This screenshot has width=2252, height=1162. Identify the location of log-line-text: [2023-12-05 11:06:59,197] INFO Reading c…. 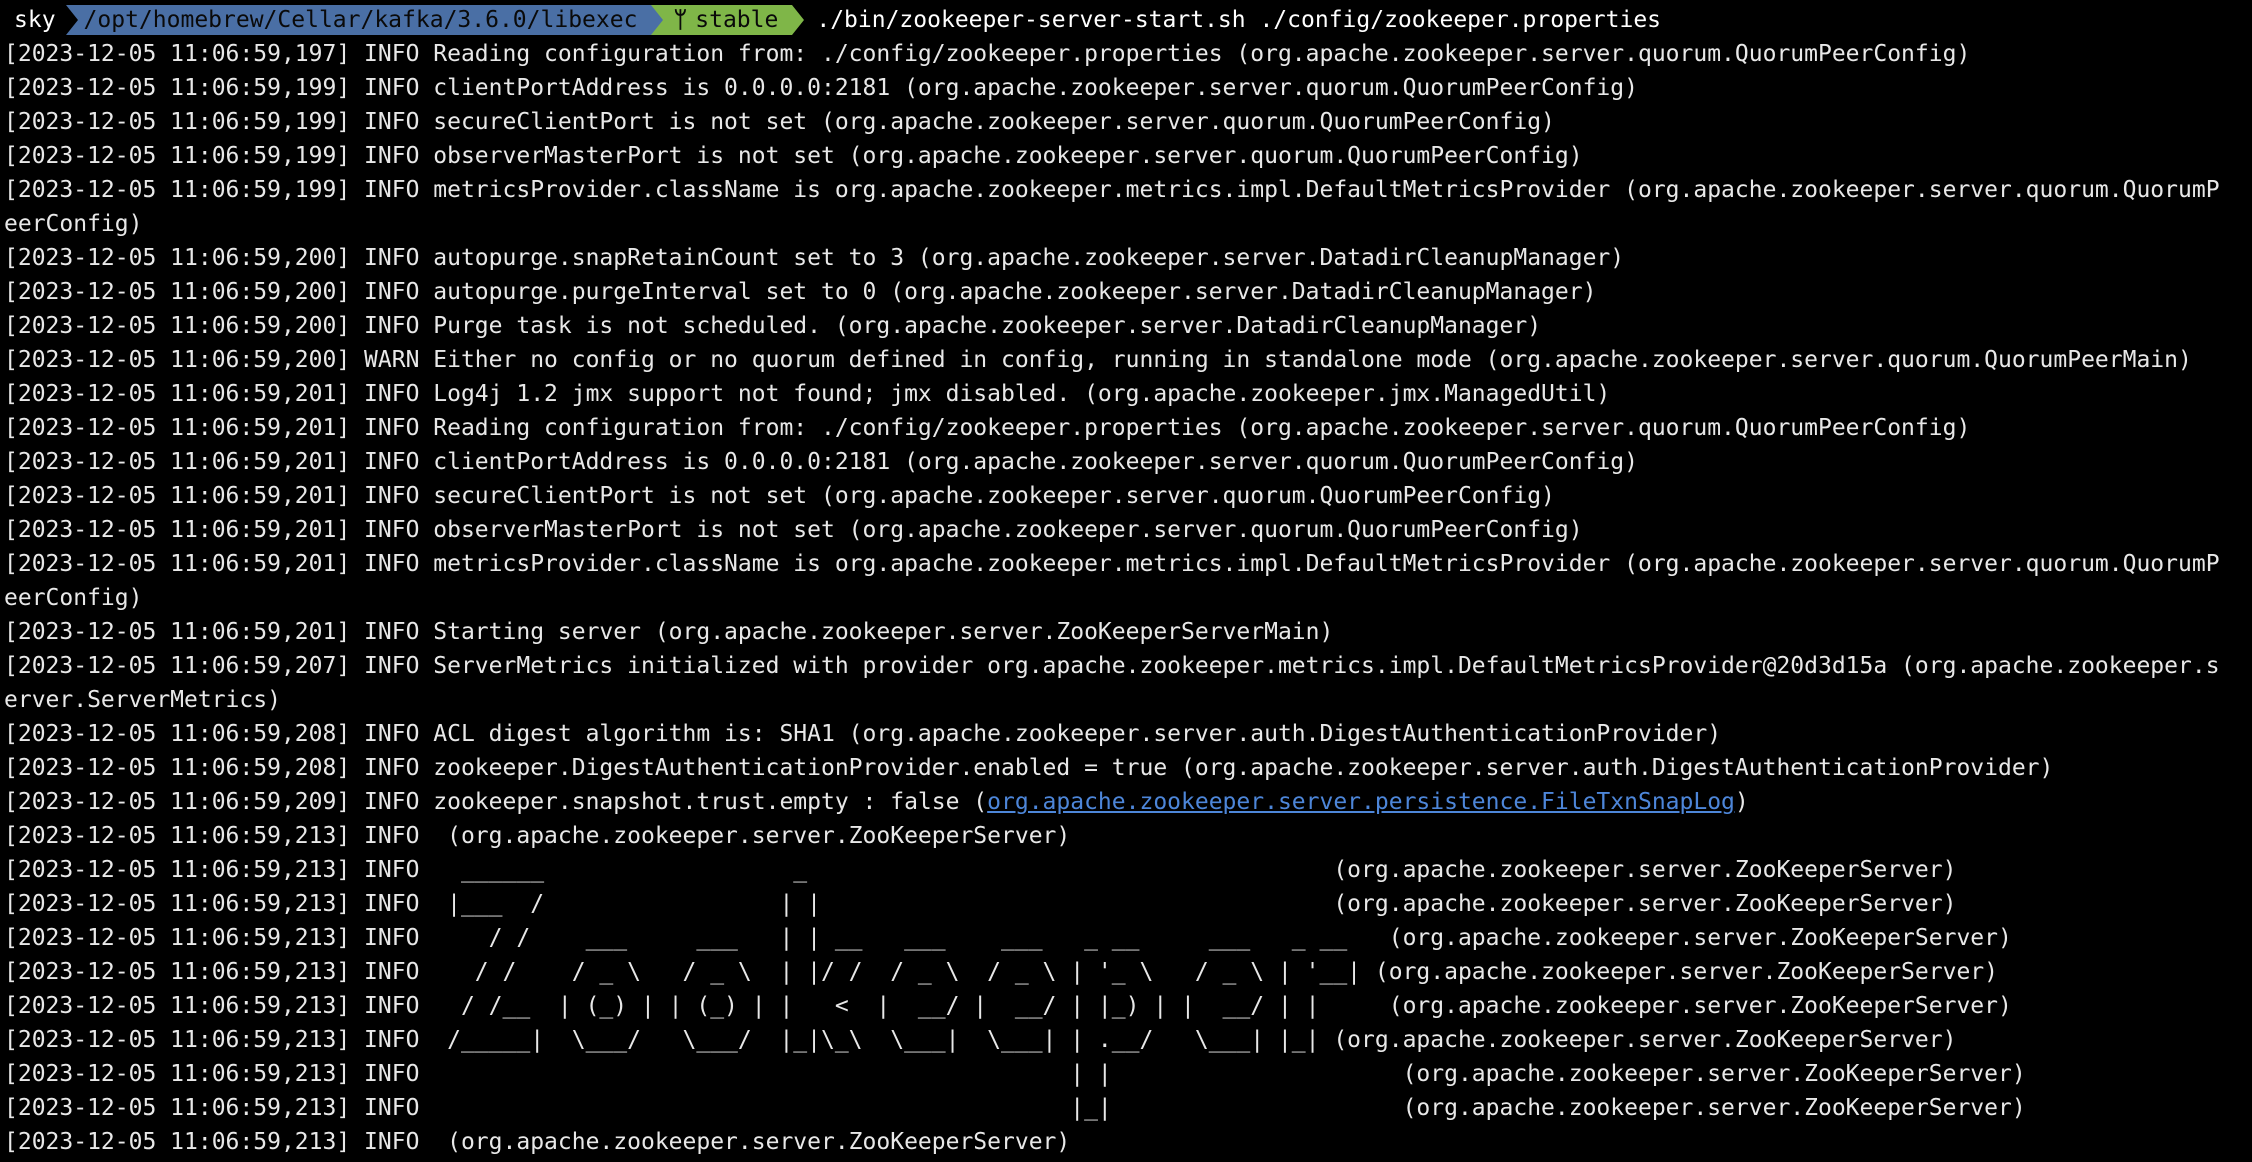
(987, 54).